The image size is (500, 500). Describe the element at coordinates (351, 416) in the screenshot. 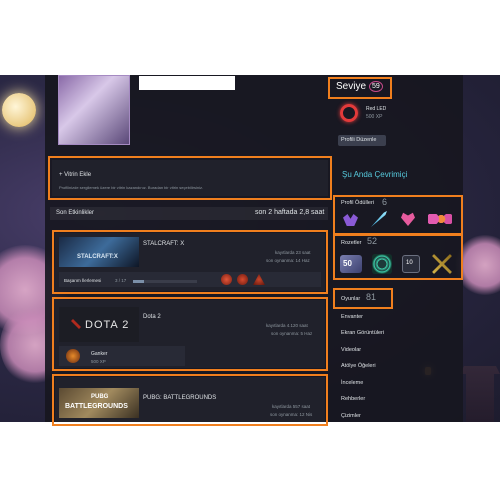

I see `sidebar-link-artwork: Çizimler` at that location.